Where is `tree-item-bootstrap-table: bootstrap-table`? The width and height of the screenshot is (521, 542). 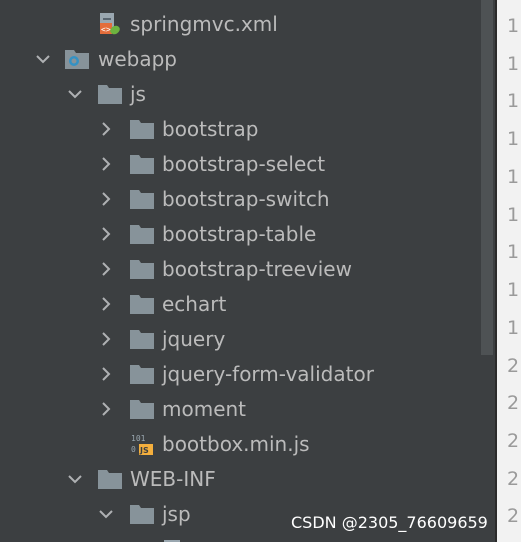
tree-item-bootstrap-table: bootstrap-table is located at coordinates (239, 233).